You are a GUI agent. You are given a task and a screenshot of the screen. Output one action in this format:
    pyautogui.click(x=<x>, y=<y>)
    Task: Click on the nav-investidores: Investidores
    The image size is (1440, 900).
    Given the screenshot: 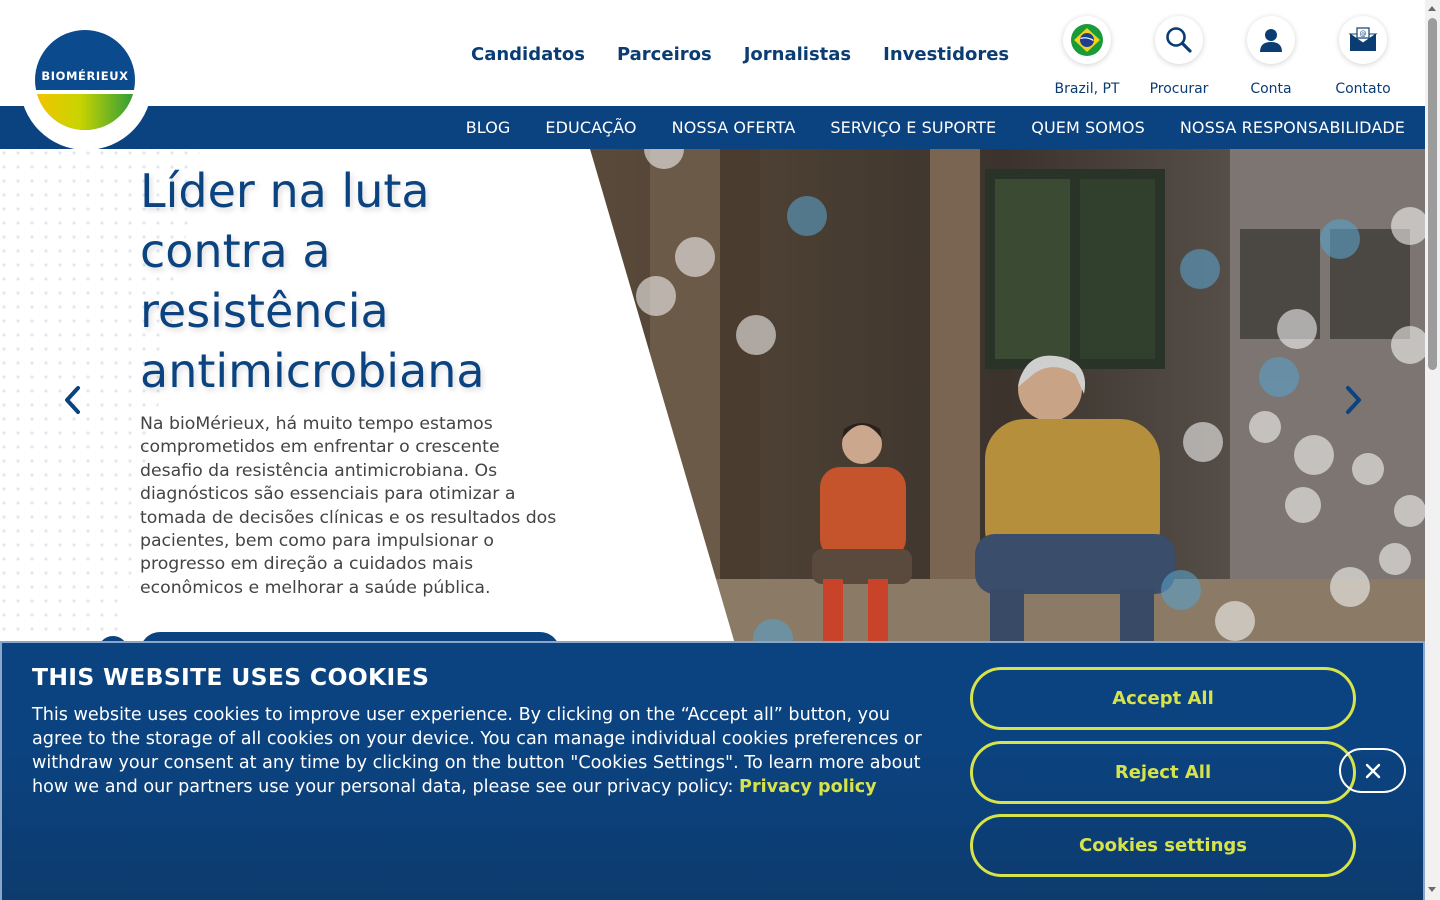 What is the action you would take?
    pyautogui.click(x=946, y=54)
    